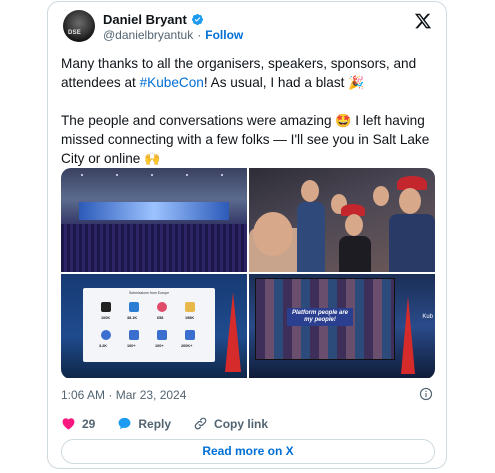  Describe the element at coordinates (224, 35) in the screenshot. I see `follow-button: Follow` at that location.